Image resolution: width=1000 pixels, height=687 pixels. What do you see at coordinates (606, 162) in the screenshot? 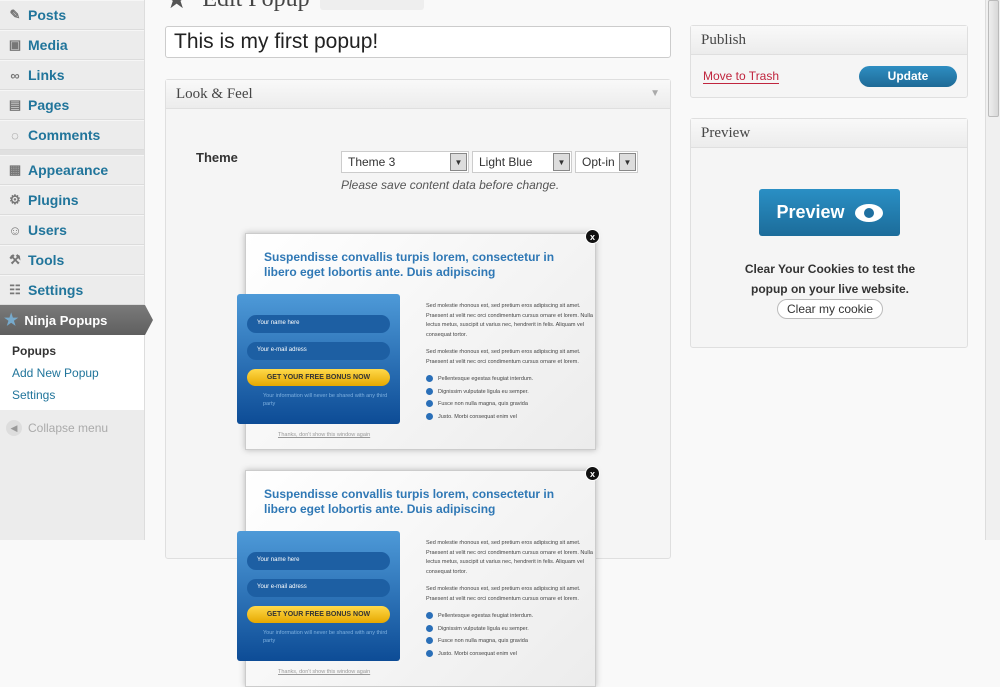
I see `type-select: Opt-in ▼` at bounding box center [606, 162].